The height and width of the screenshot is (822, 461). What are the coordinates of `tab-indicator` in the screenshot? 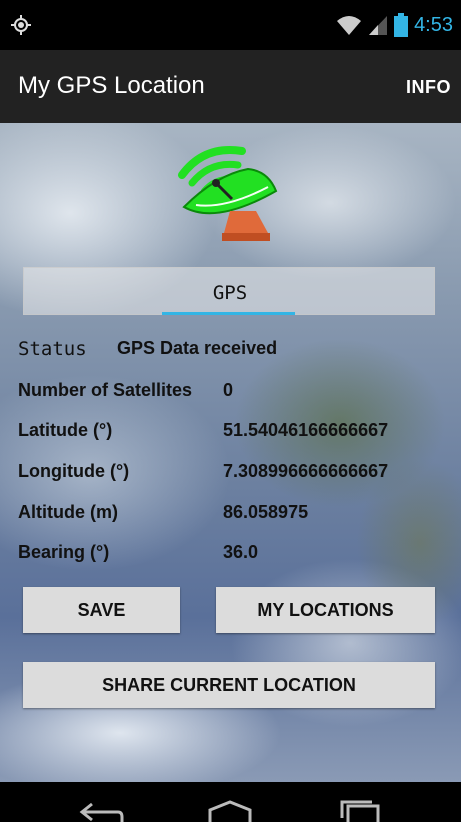 It's located at (228, 313).